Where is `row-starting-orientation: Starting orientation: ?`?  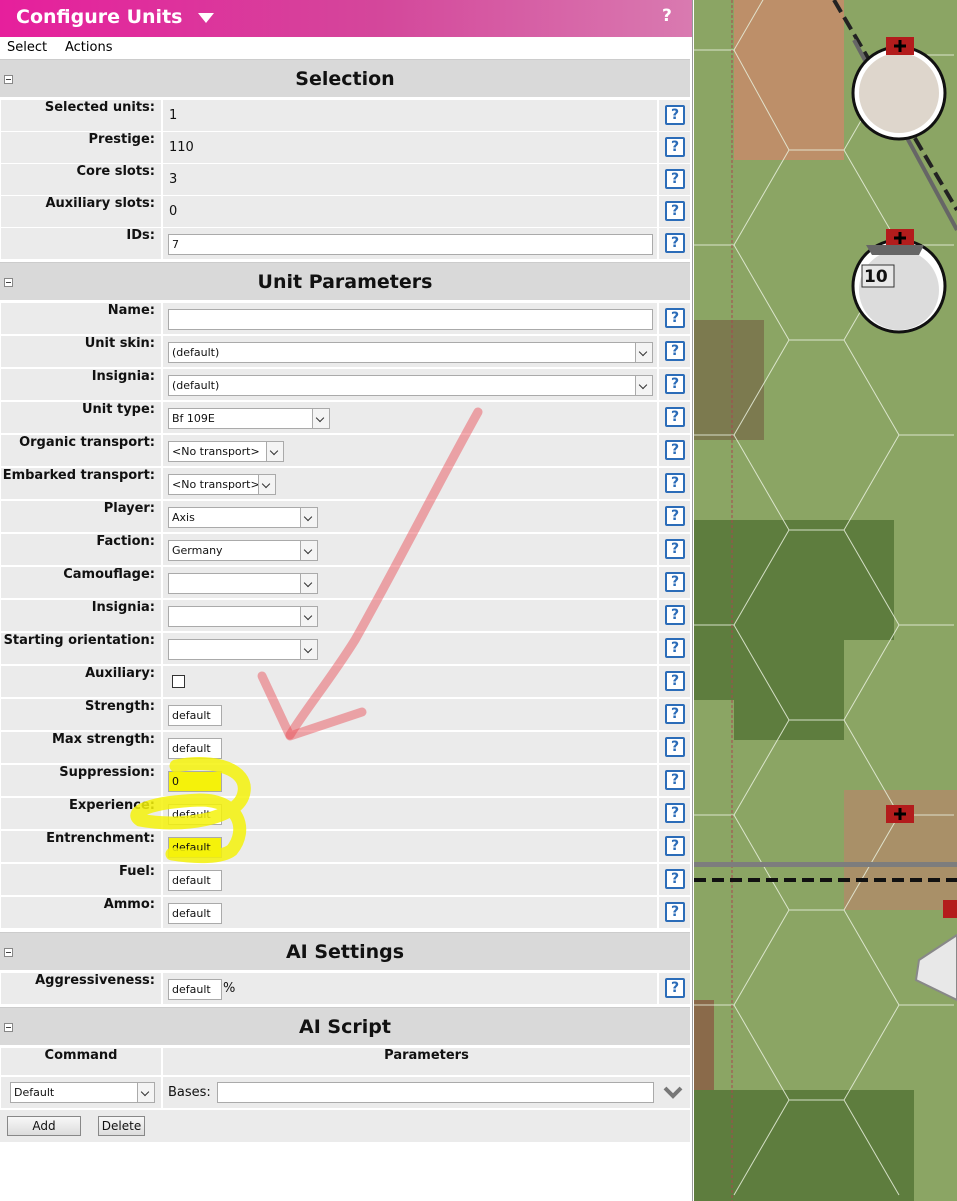
row-starting-orientation: Starting orientation: ? is located at coordinates (345, 648).